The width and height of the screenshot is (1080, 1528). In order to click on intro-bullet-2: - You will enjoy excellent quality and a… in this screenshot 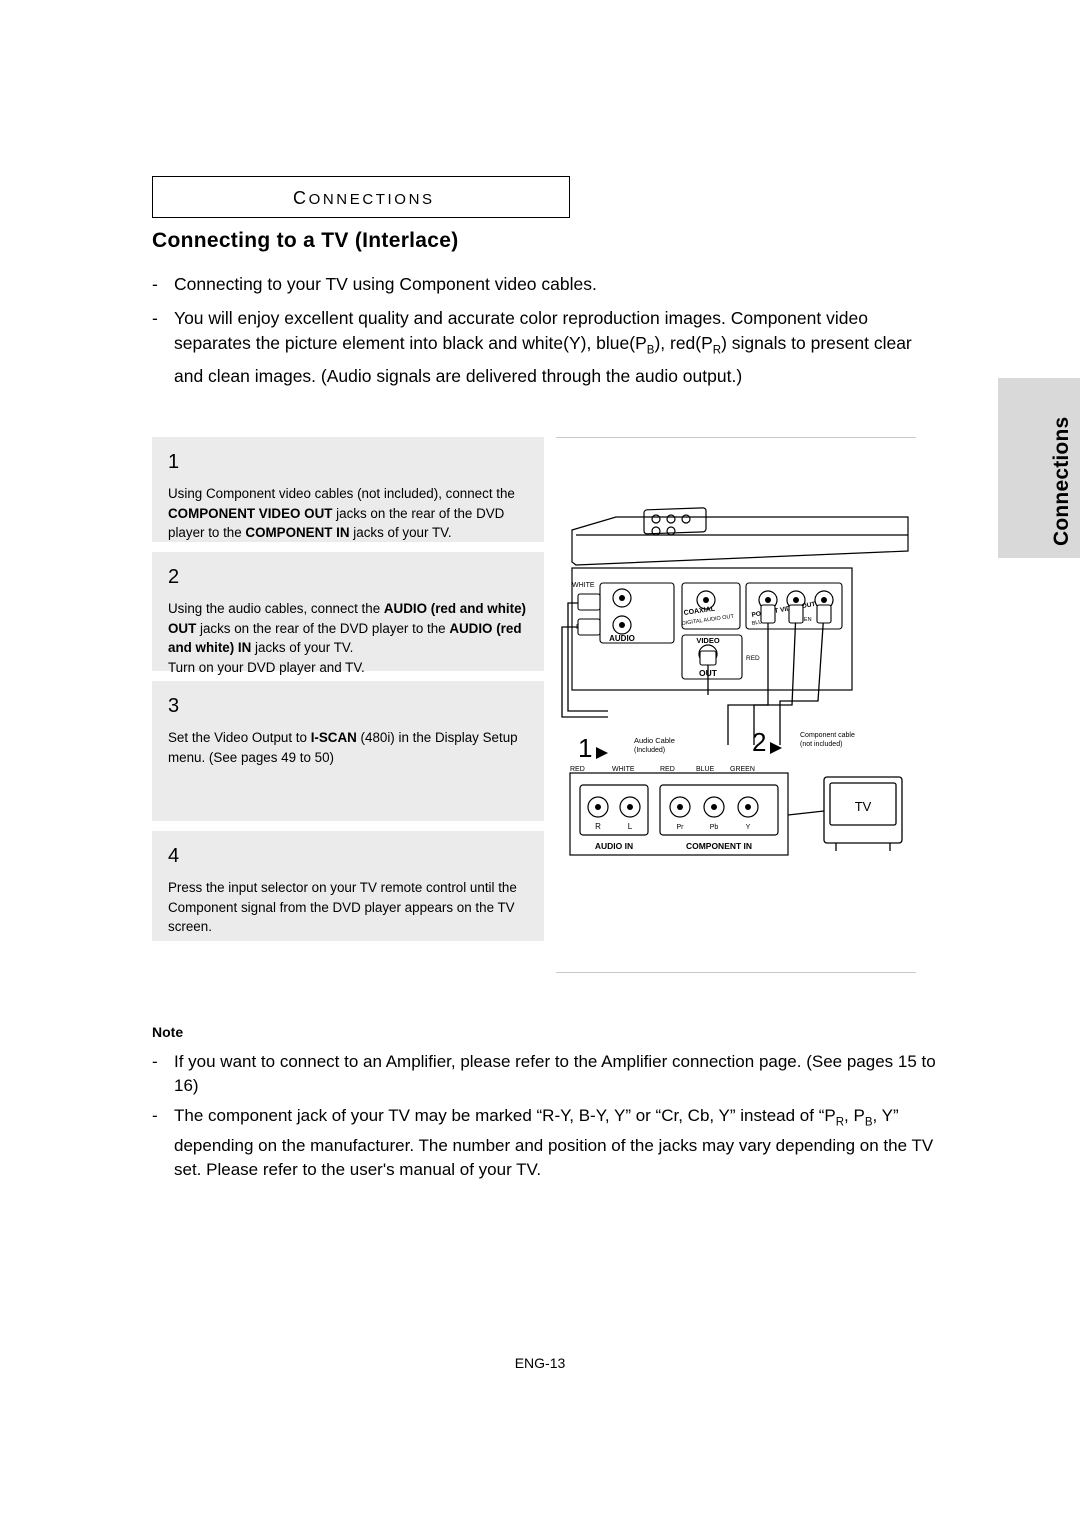, I will do `click(547, 347)`.